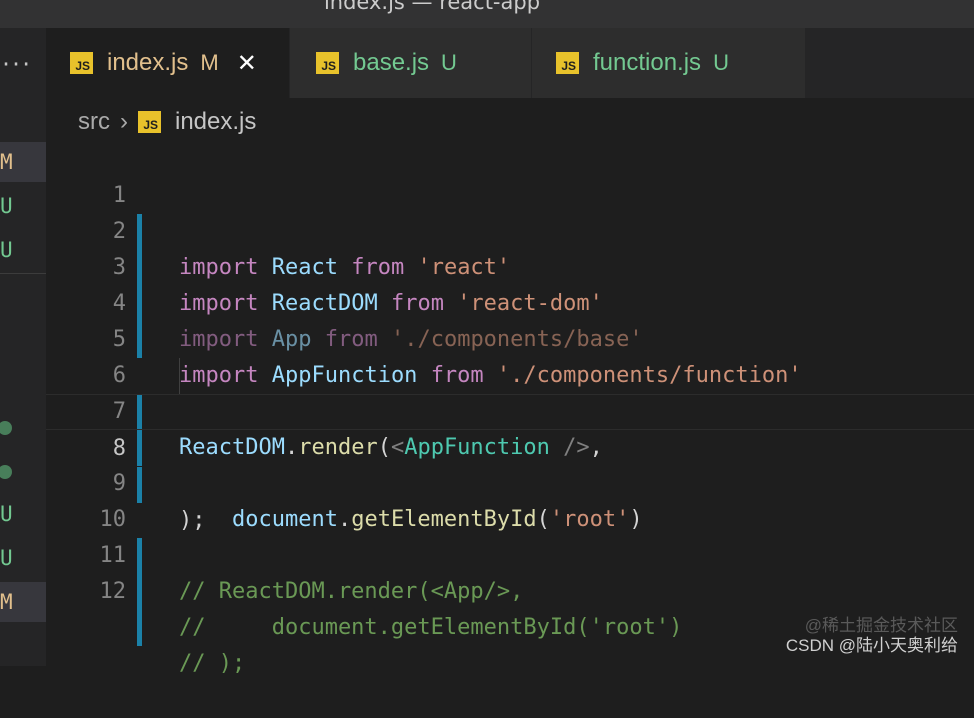  Describe the element at coordinates (881, 625) in the screenshot. I see `watermark-line: @稀土掘金技术社区` at that location.